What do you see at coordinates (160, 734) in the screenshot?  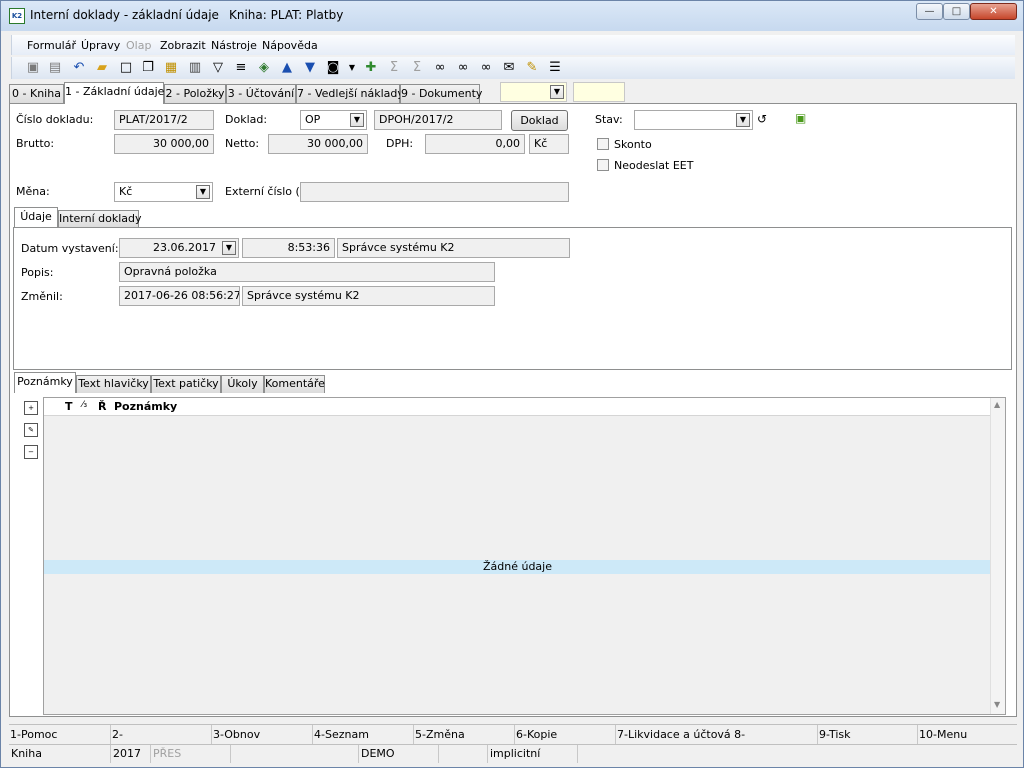 I see `fkey-2: 2-` at bounding box center [160, 734].